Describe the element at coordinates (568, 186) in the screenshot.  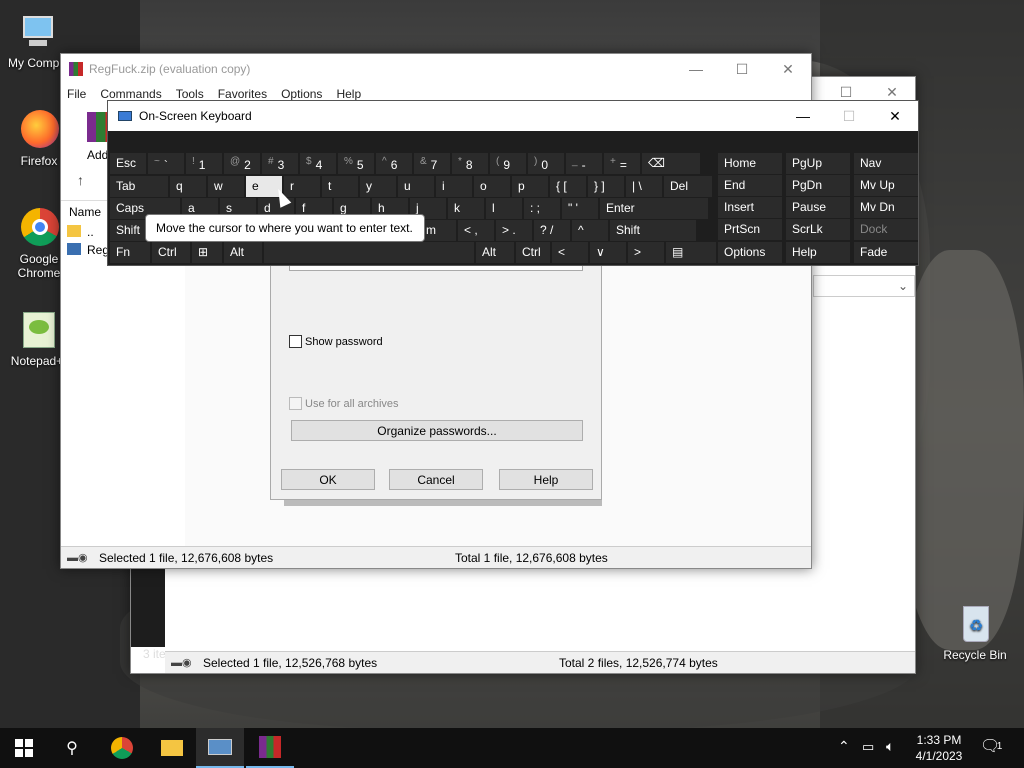
I see `key: { [` at that location.